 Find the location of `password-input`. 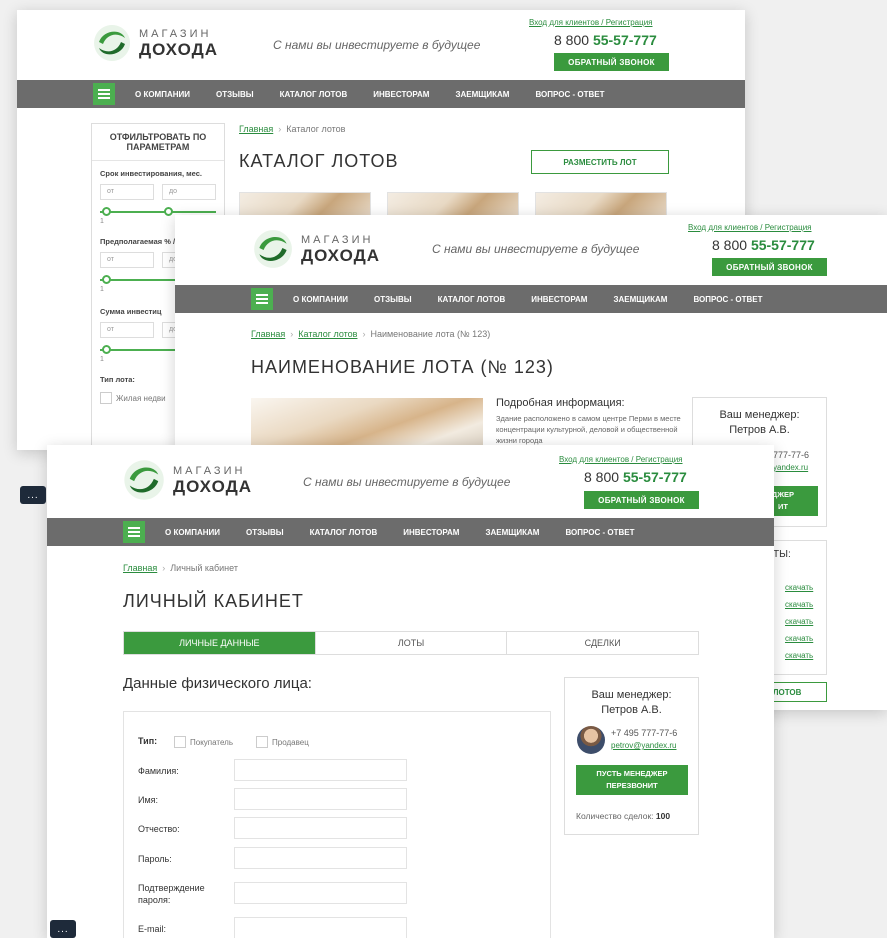

password-input is located at coordinates (320, 858).